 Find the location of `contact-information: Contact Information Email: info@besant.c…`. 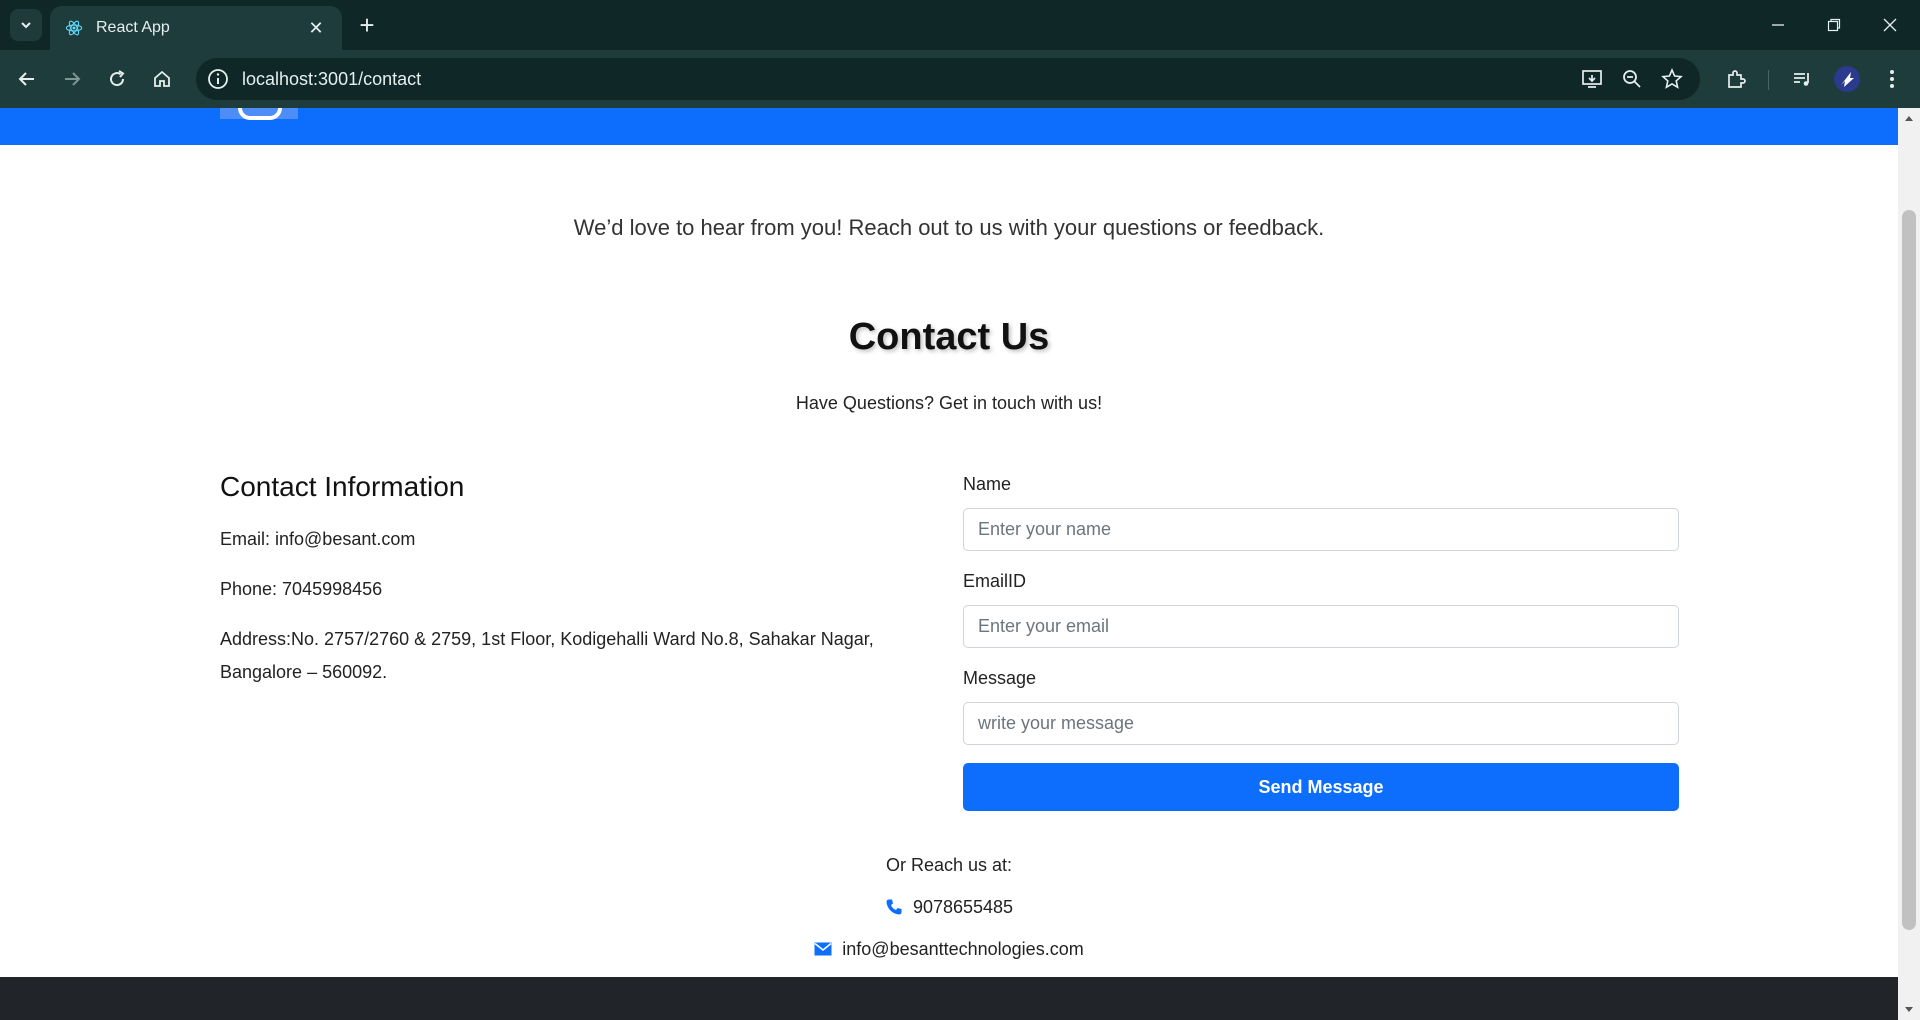

contact-information: Contact Information Email: info@besant.c… is located at coordinates (570, 588).